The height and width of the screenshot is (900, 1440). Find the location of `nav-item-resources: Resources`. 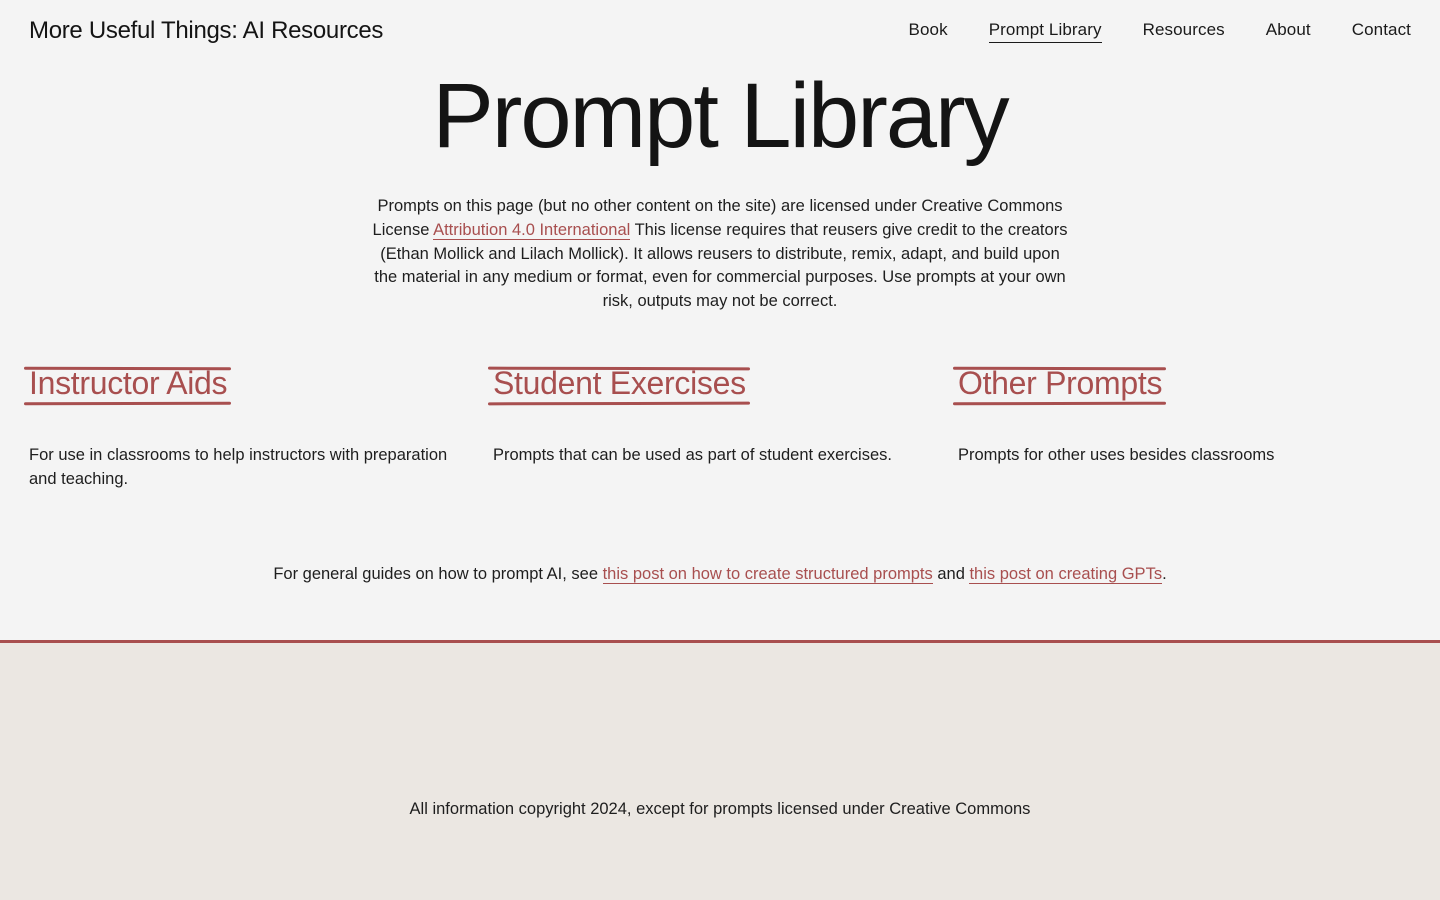

nav-item-resources: Resources is located at coordinates (1184, 31).